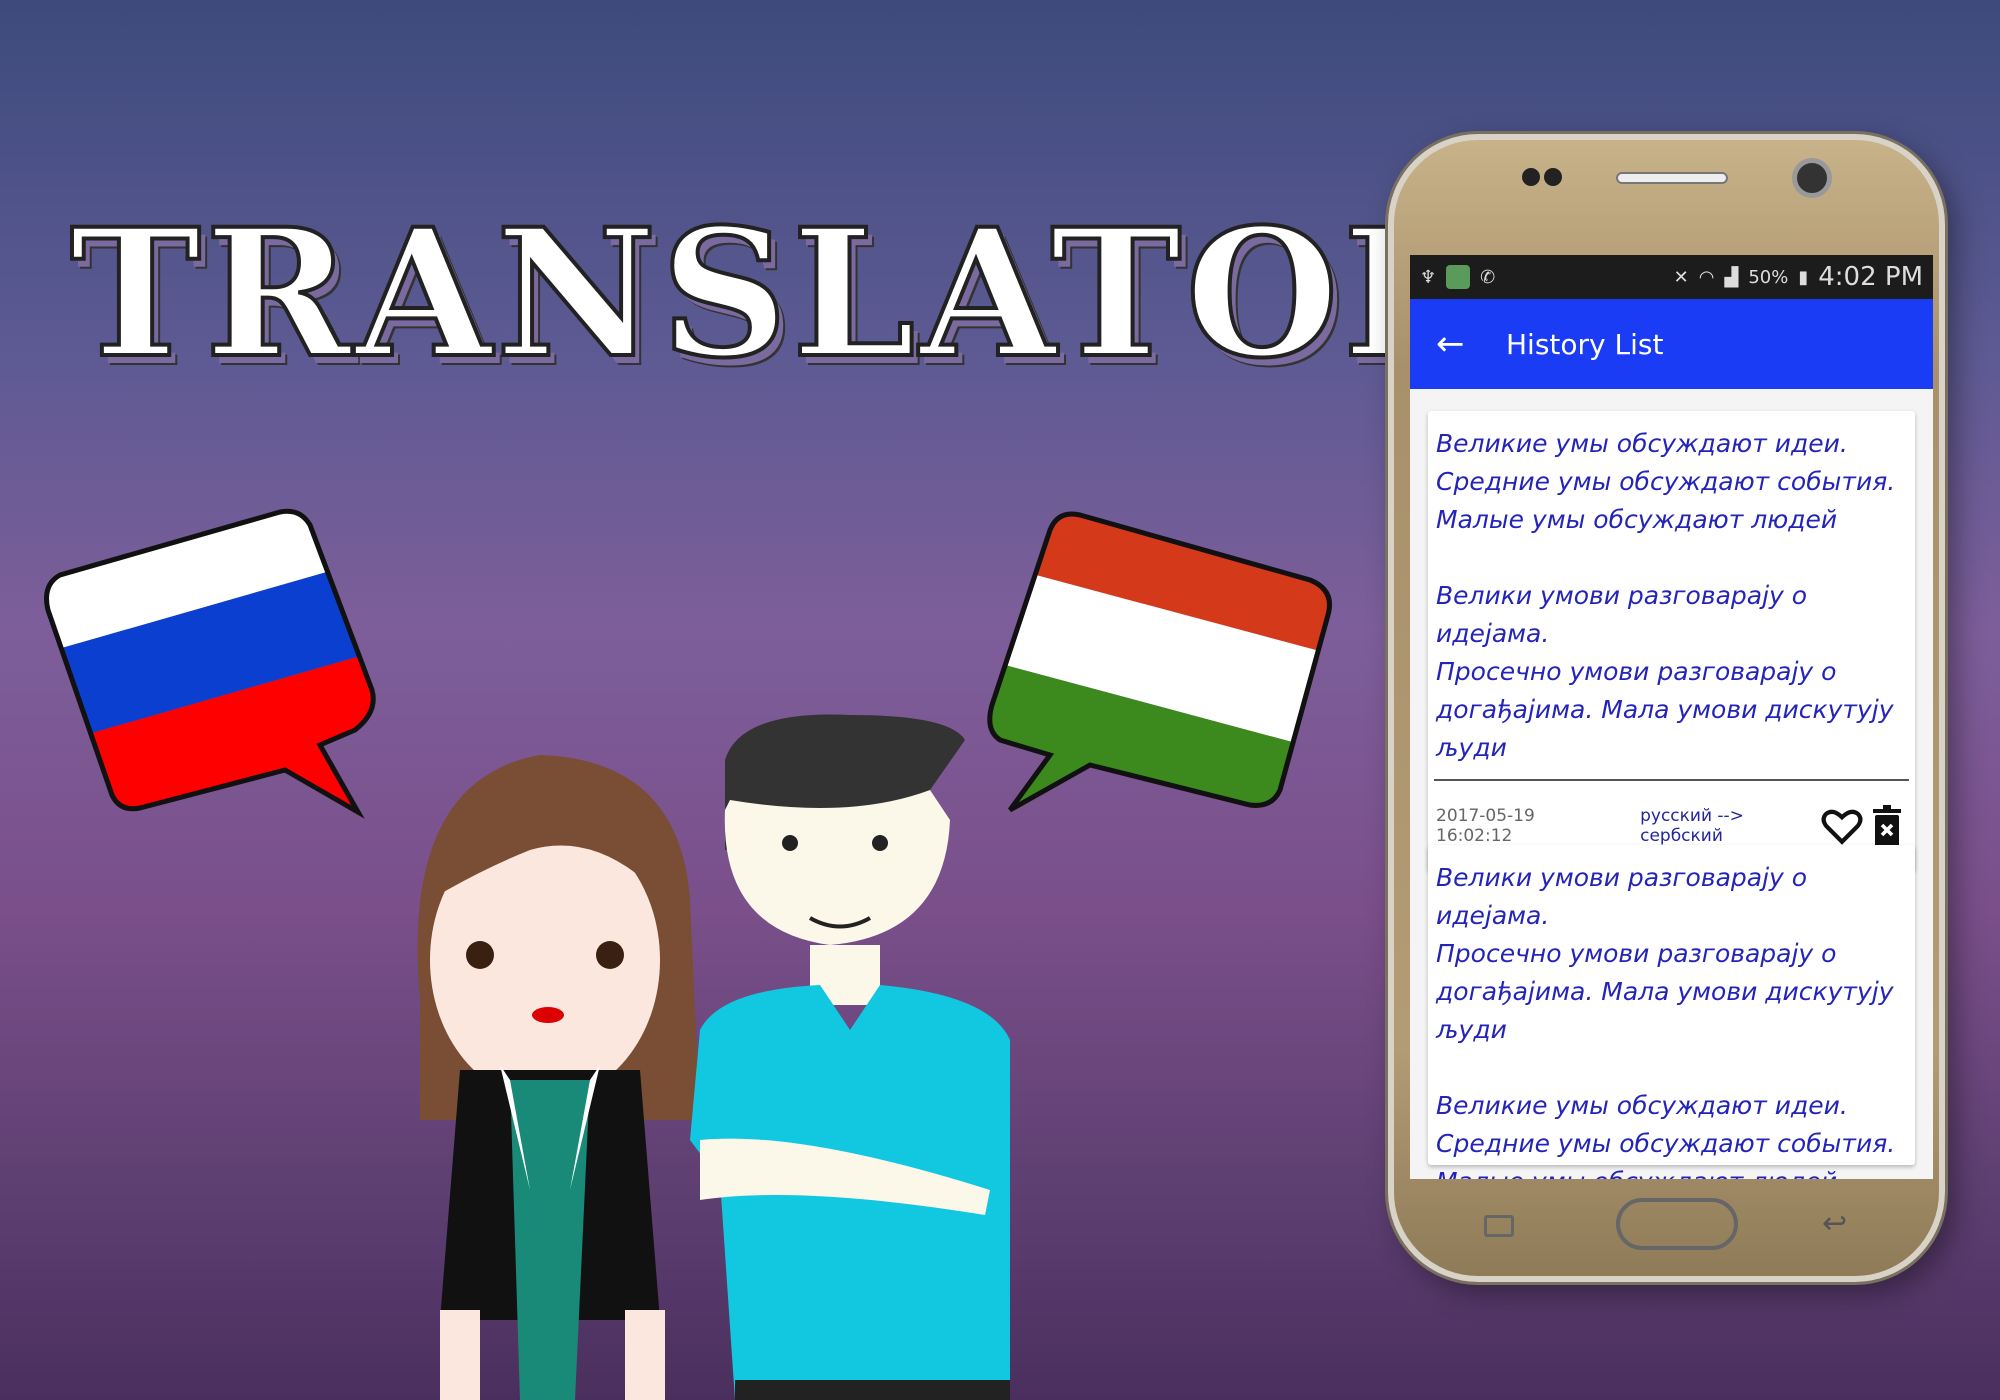 The height and width of the screenshot is (1400, 2000). Describe the element at coordinates (1159, 662) in the screenshot. I see `hungarian-flag-bubble` at that location.